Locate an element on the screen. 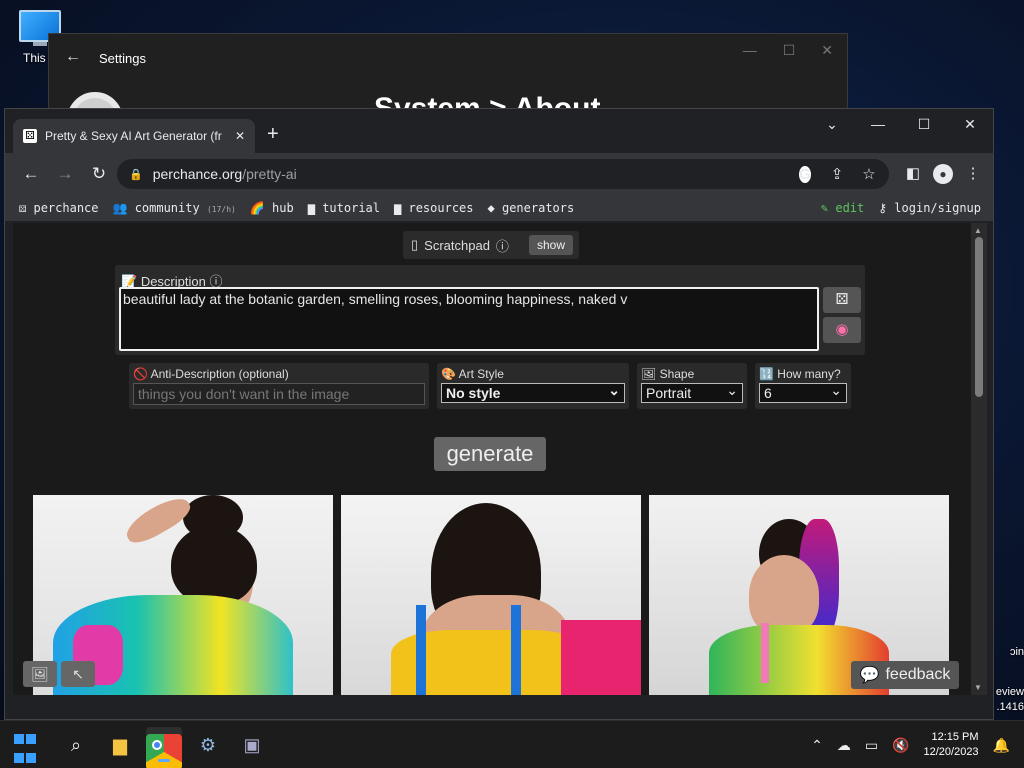  clock-date: 12/20/2023 is located at coordinates (951, 752).